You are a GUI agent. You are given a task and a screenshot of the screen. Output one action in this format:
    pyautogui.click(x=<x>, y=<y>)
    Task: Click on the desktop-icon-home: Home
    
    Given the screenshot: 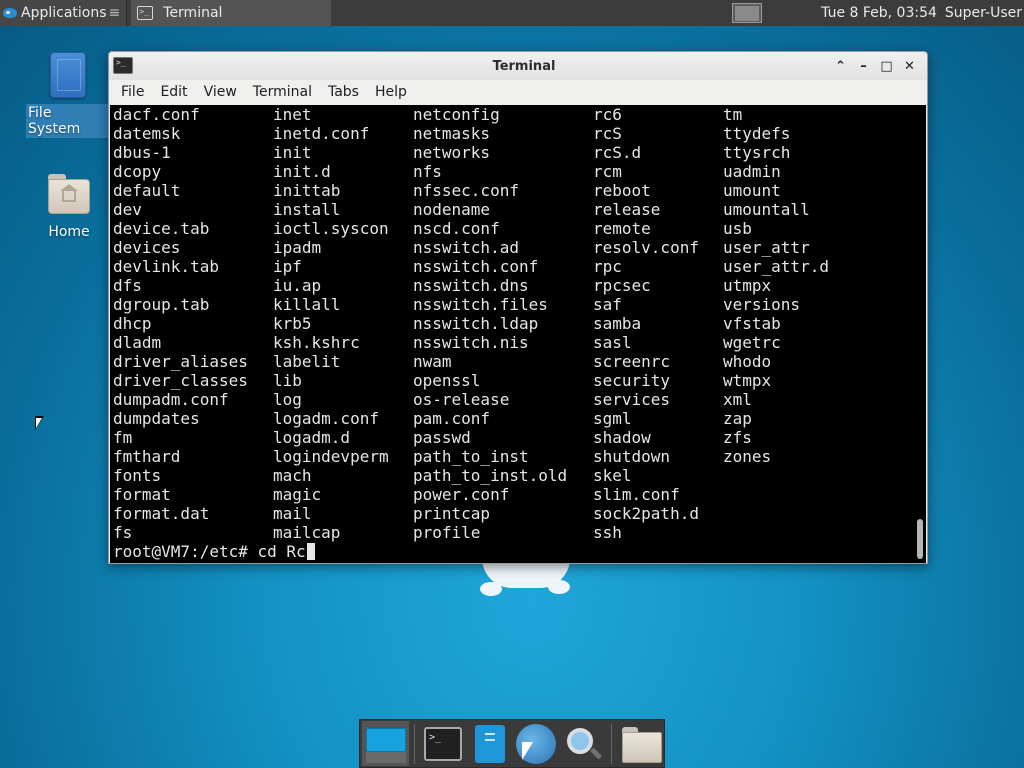 What is the action you would take?
    pyautogui.click(x=69, y=206)
    